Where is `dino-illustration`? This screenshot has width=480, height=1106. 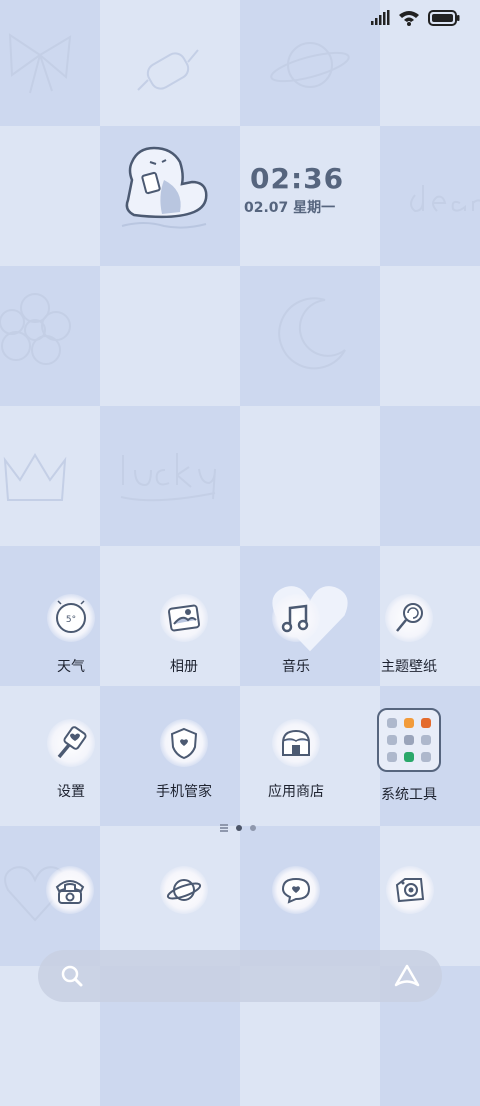 dino-illustration is located at coordinates (164, 187).